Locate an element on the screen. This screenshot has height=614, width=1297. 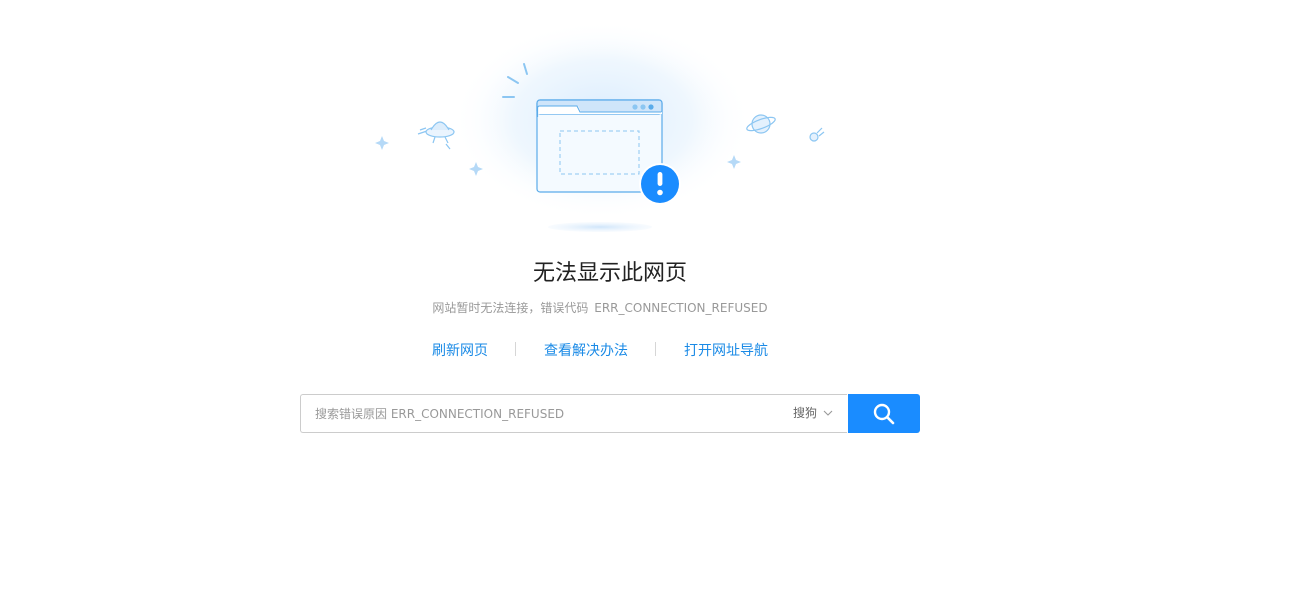
exclamation-icon is located at coordinates (660, 184).